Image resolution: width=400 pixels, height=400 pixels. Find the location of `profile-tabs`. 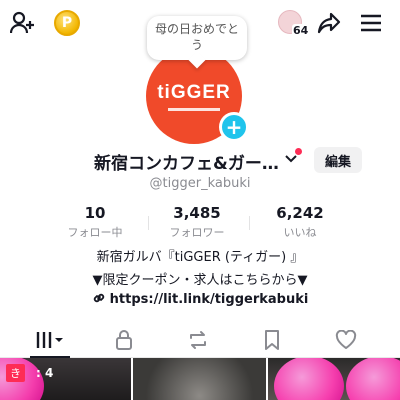

profile-tabs is located at coordinates (200, 340).